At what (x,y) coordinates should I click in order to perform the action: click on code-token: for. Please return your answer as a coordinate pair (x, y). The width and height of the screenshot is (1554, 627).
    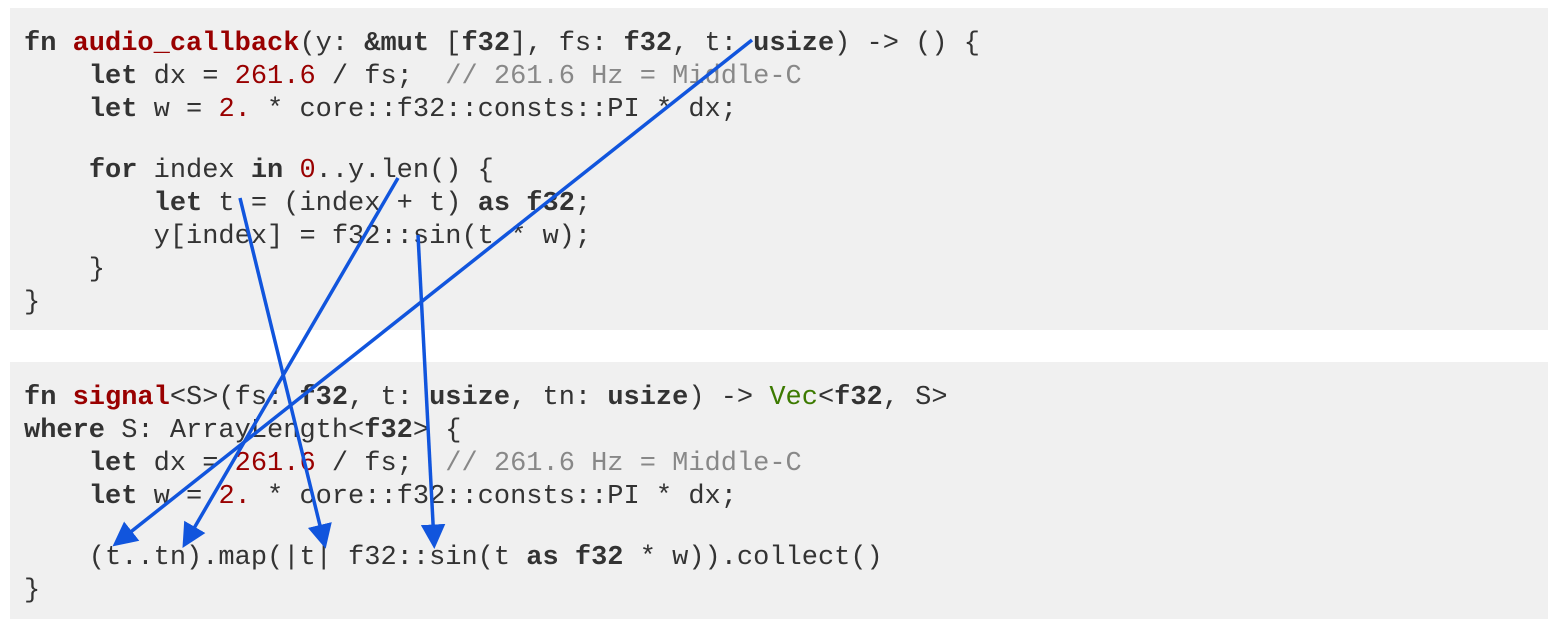
    Looking at the image, I should click on (113, 171).